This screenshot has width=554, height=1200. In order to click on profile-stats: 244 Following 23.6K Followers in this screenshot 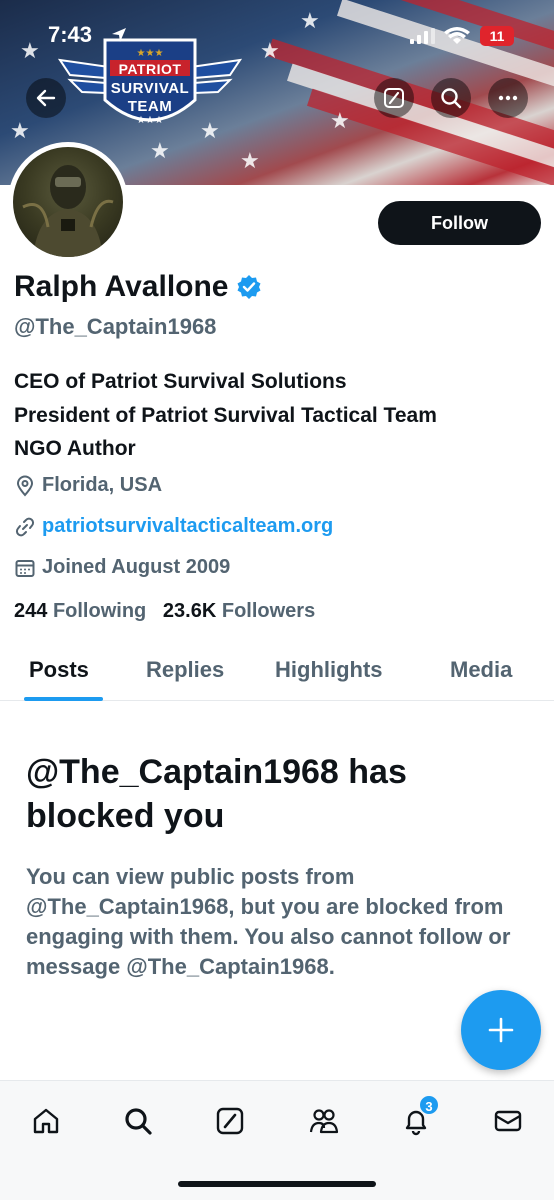, I will do `click(164, 611)`.